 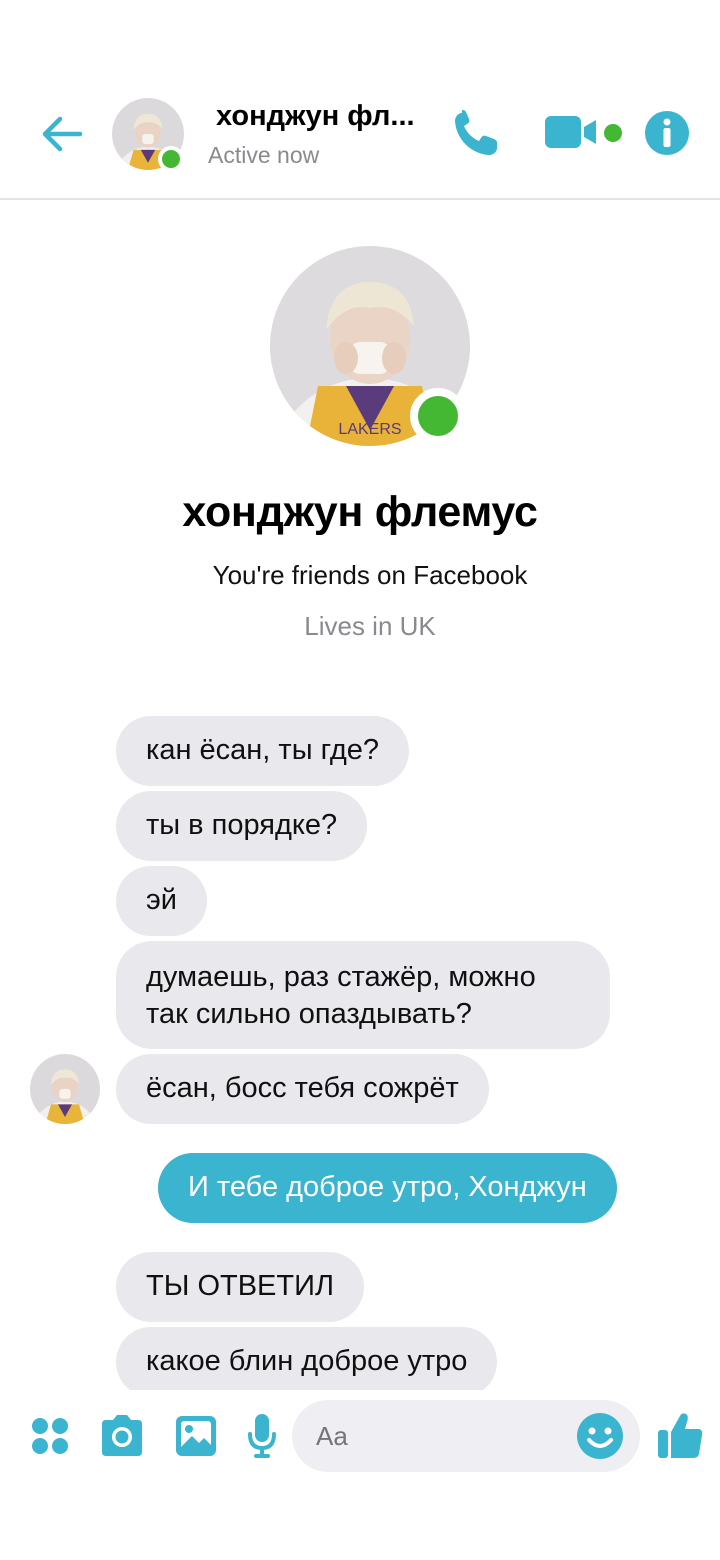 I want to click on info-icon, so click(x=667, y=133).